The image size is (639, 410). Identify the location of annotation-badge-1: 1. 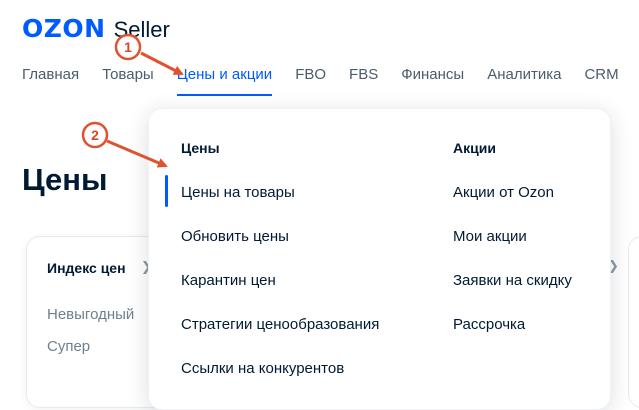
(128, 47).